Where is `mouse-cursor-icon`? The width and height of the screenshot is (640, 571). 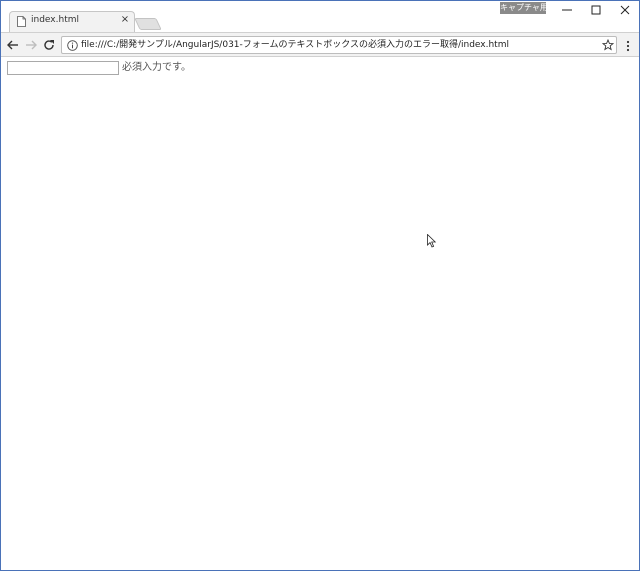
mouse-cursor-icon is located at coordinates (432, 241).